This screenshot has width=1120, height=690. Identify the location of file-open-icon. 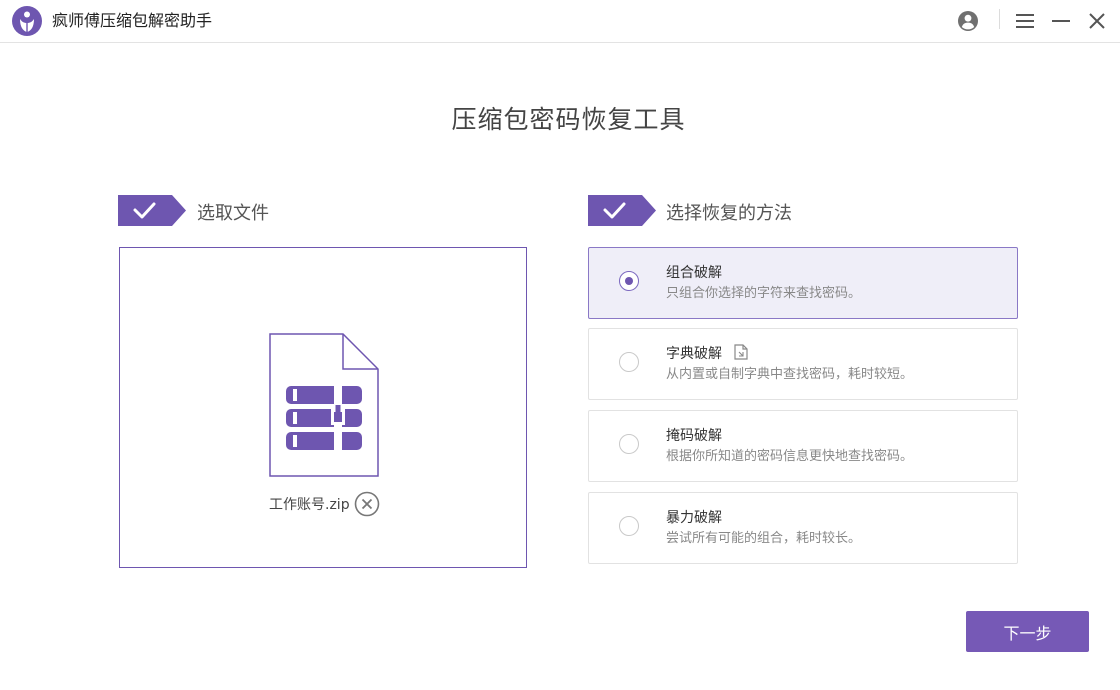
(741, 352).